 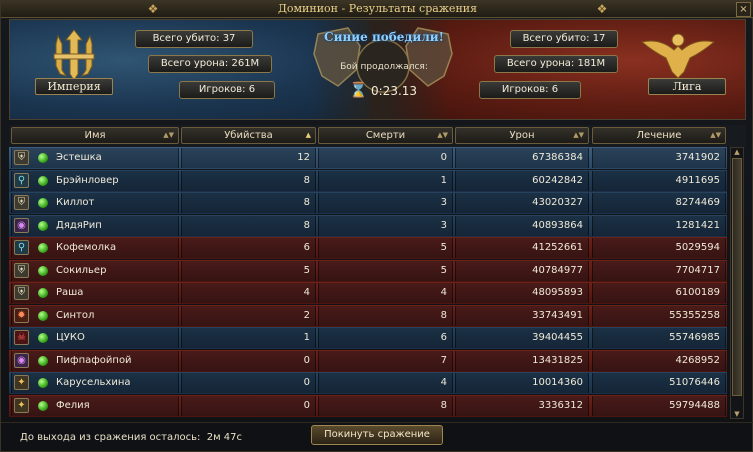 What do you see at coordinates (79, 225) in the screenshot?
I see `player-name: ДядяРип` at bounding box center [79, 225].